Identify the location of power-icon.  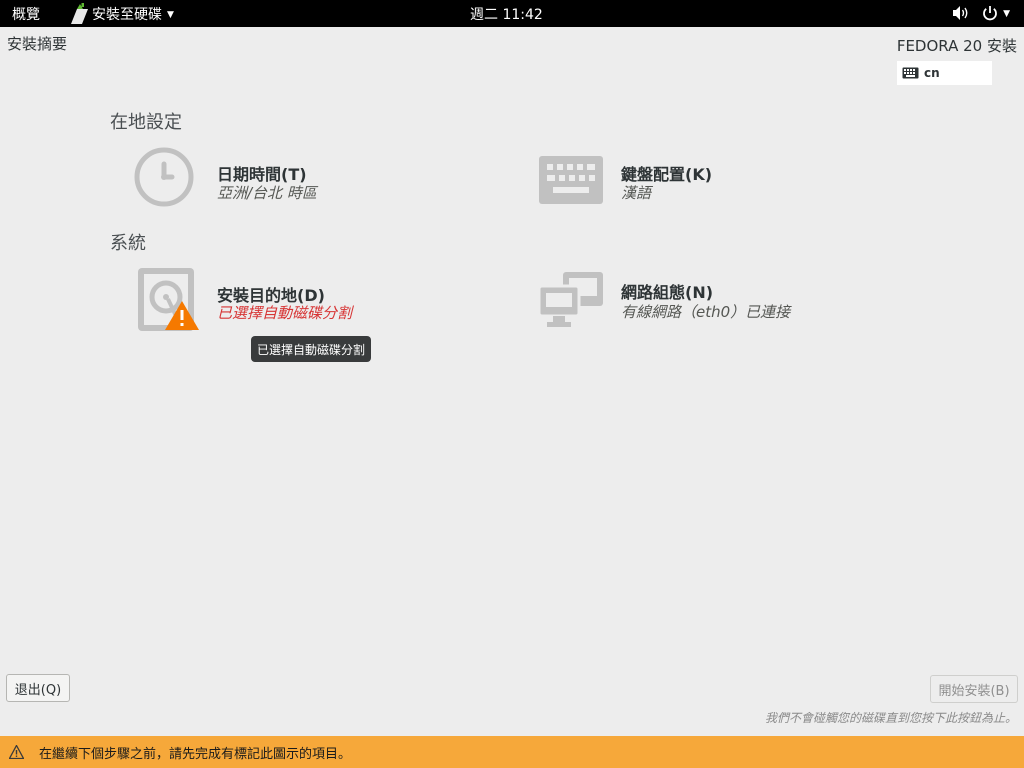
(990, 13).